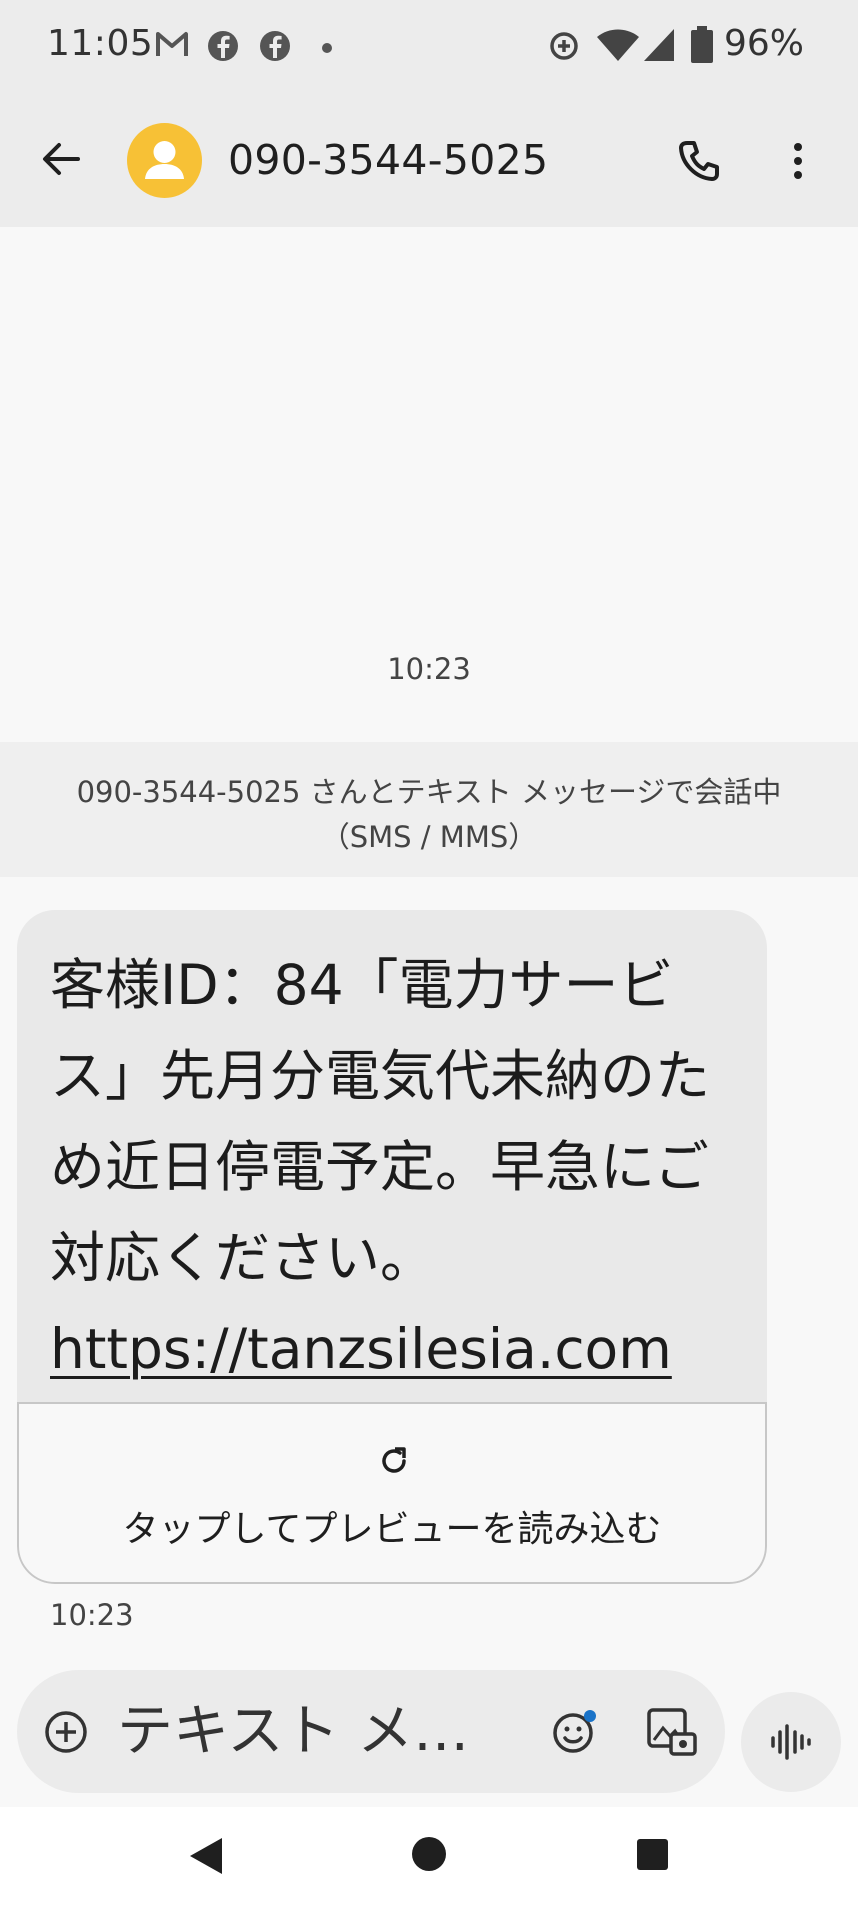 This screenshot has width=858, height=1907. I want to click on status-time: 11:05, so click(100, 43).